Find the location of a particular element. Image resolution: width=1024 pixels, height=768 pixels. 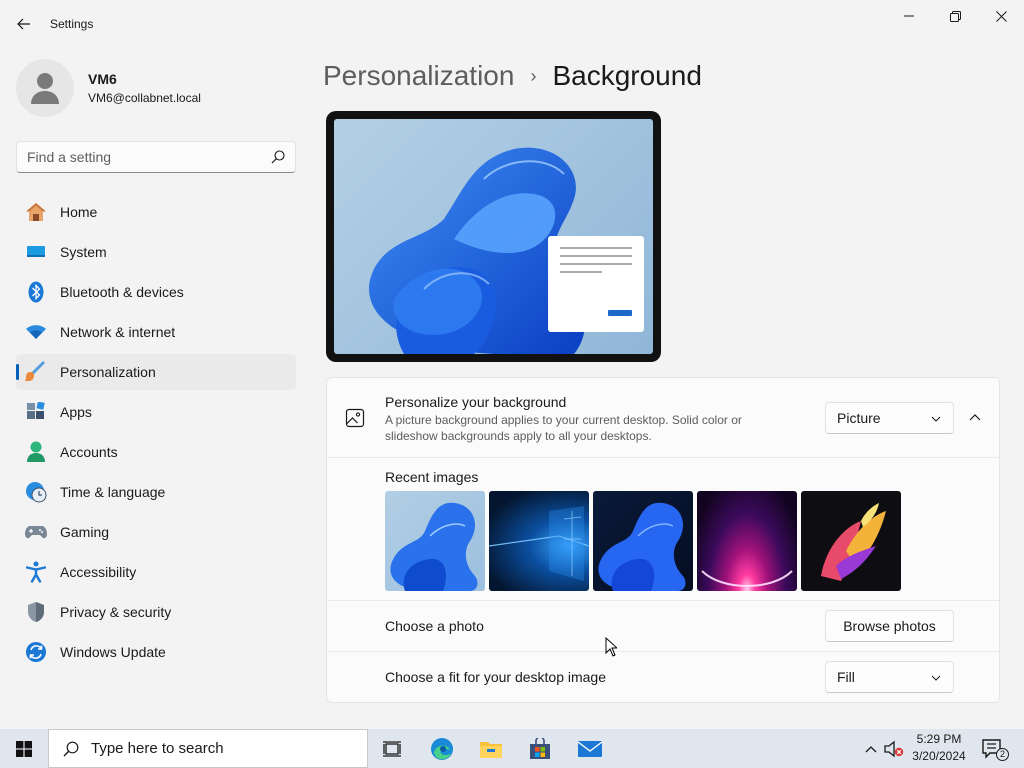

sidebar-item-label: Bluetooth & devices is located at coordinates (122, 292).